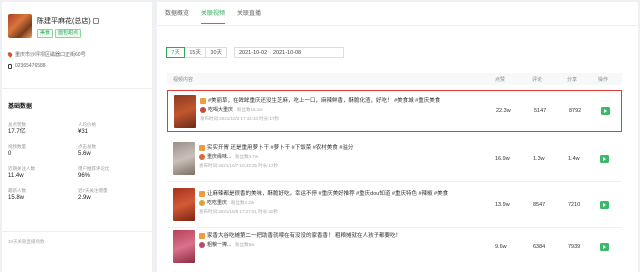 The width and height of the screenshot is (640, 272). Describe the element at coordinates (243, 202) in the screenshot. I see `author-fans: 粉丝数3.2w` at that location.